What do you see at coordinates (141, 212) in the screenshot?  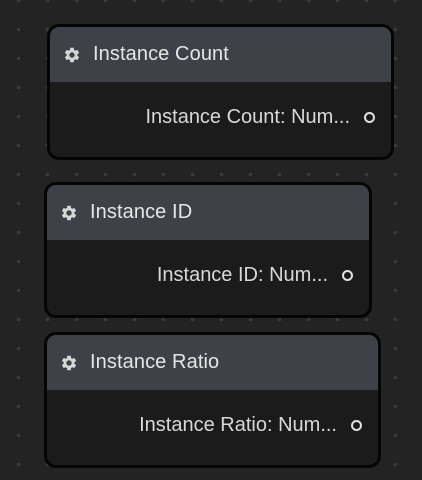 I see `node-title: Instance ID` at bounding box center [141, 212].